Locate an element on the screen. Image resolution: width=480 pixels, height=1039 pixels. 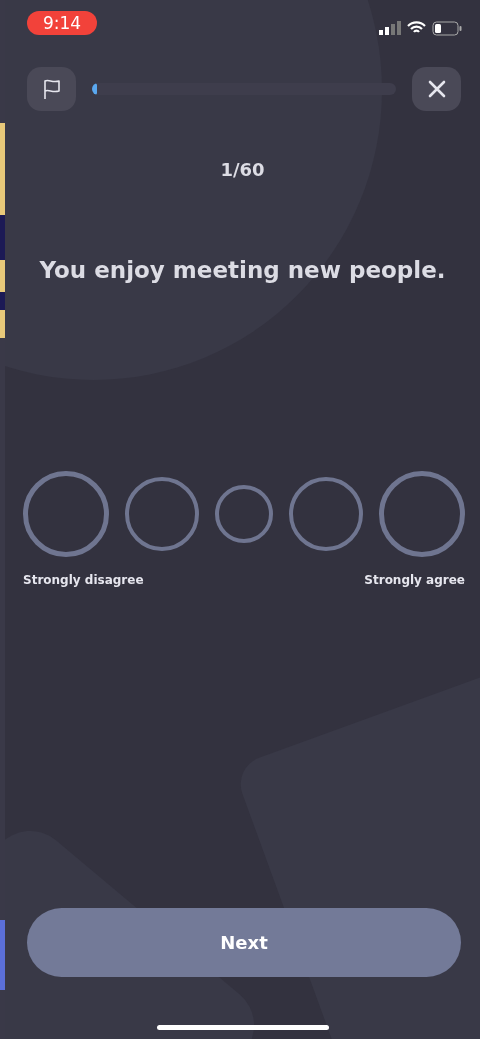
flag-button is located at coordinates (51, 89).